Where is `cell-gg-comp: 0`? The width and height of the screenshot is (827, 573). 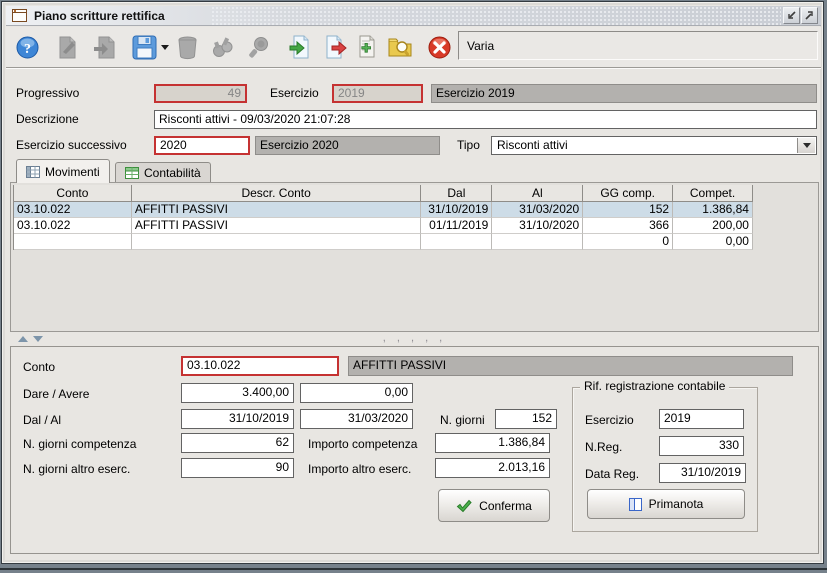
cell-gg-comp: 0 is located at coordinates (628, 242).